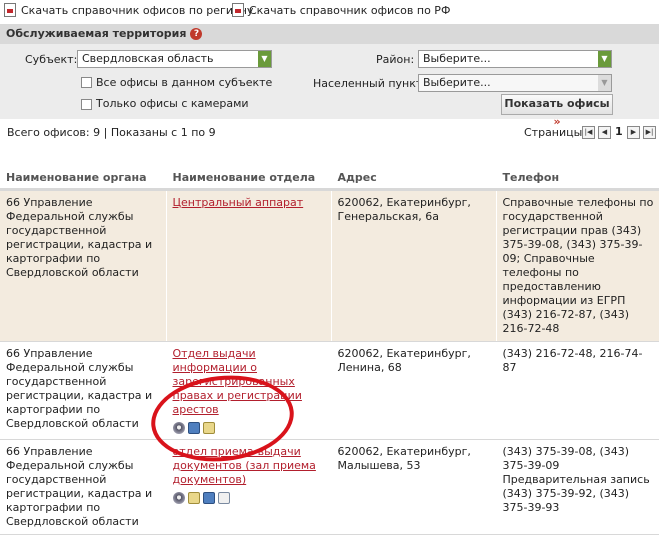 This screenshot has height=535, width=659. What do you see at coordinates (223, 498) in the screenshot?
I see `document-icon` at bounding box center [223, 498].